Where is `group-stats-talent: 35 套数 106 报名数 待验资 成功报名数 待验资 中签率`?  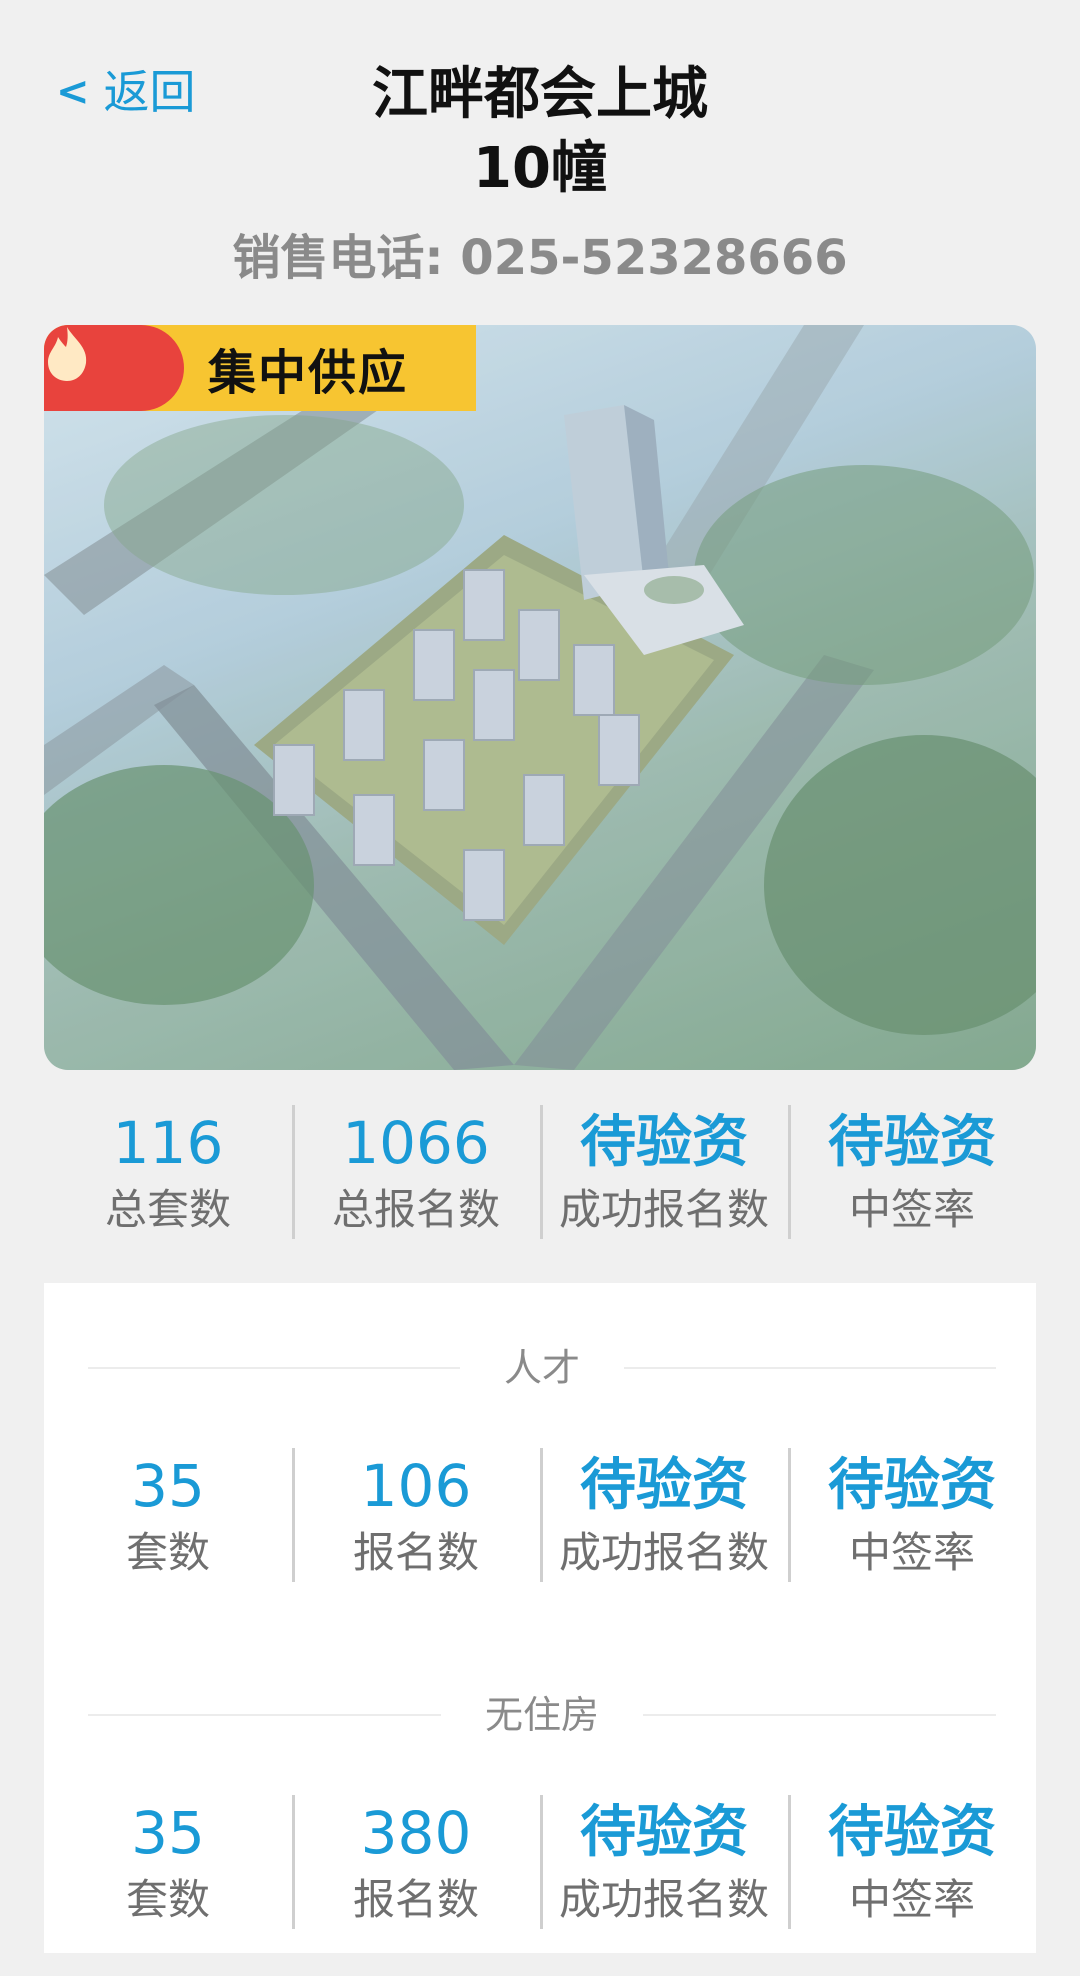 group-stats-talent: 35 套数 106 报名数 待验资 成功报名数 待验资 中签率 is located at coordinates (540, 1515).